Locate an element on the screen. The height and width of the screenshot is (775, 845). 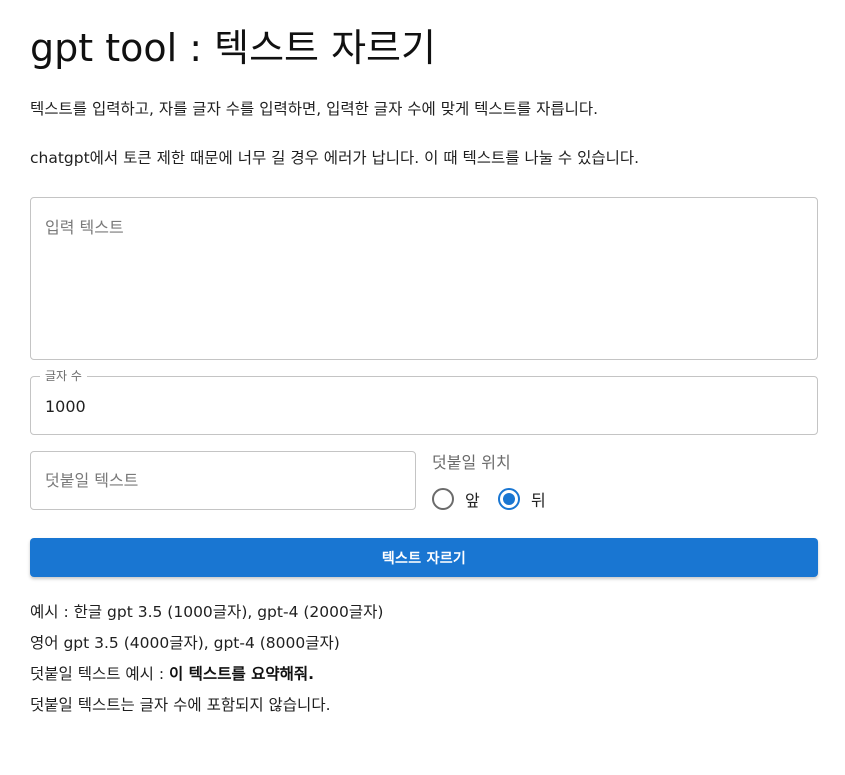
note-line-2: 영어 gpt 3.5 (4000글자), gpt-4 (8000글자) is located at coordinates (185, 643).